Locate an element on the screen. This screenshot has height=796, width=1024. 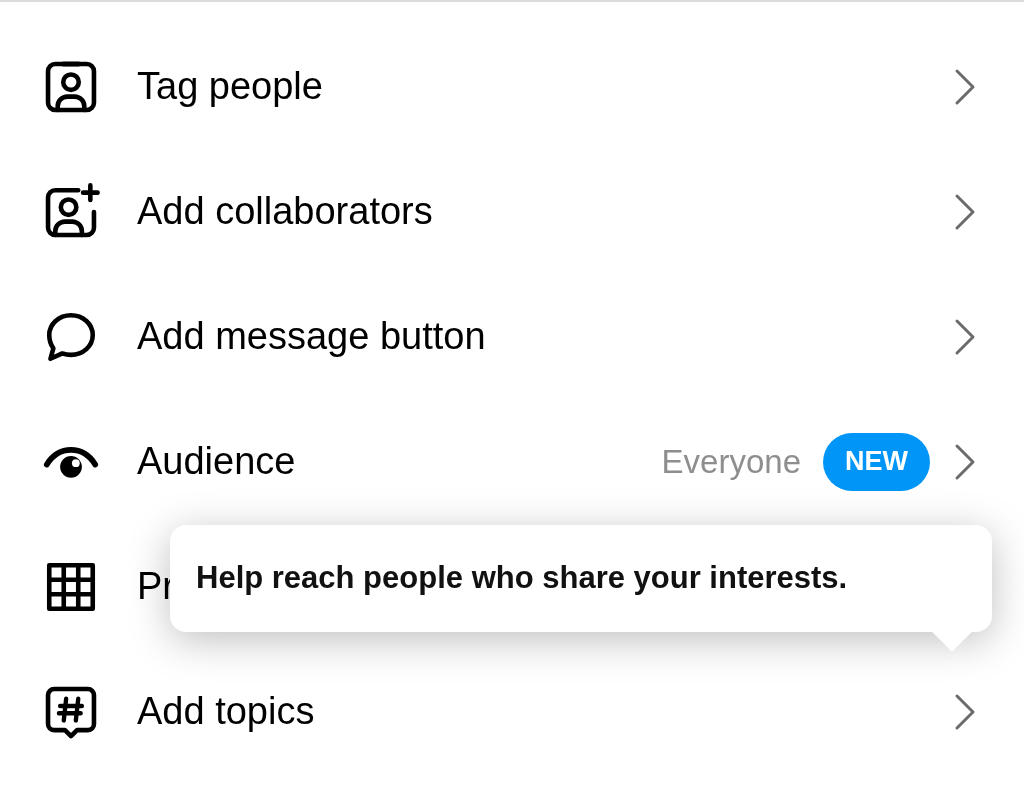
row-label: Tag people is located at coordinates (230, 86).